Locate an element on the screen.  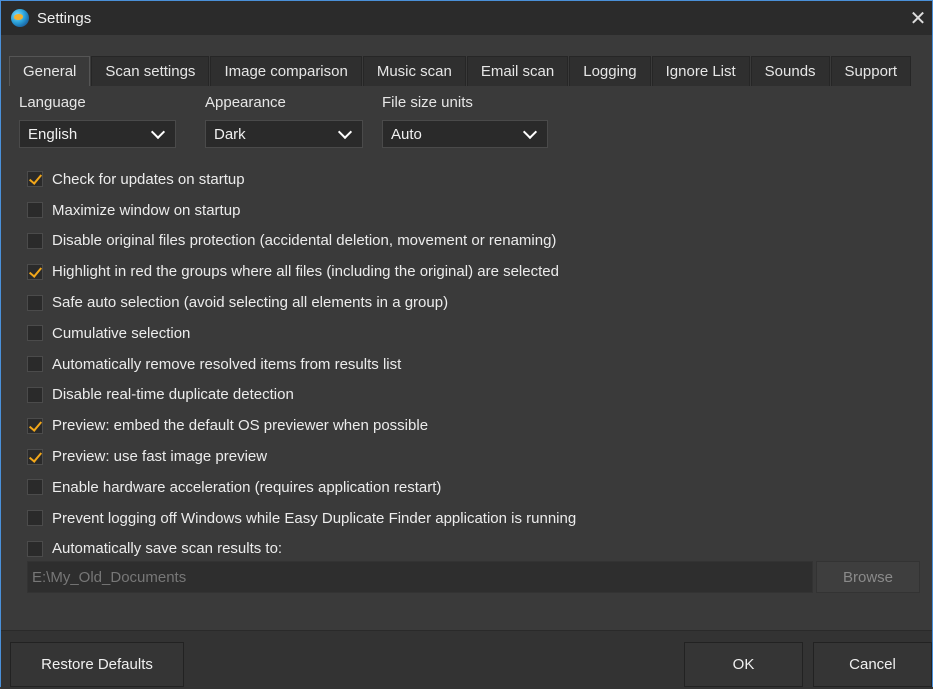
tab-music-scan: Music scan is located at coordinates (414, 71).